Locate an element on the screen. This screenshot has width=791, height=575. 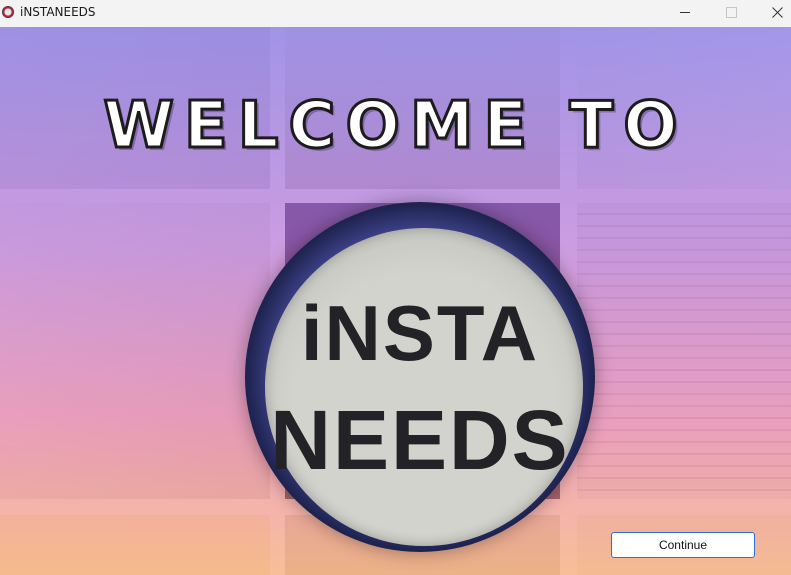
logo-text-line1: iNSTA is located at coordinates (420, 333).